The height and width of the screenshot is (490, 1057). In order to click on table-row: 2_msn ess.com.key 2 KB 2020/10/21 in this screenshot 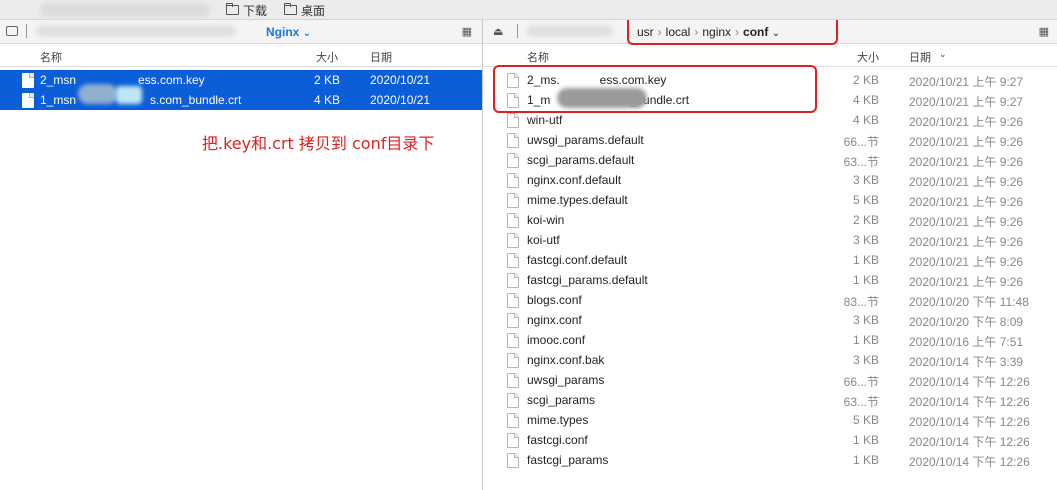, I will do `click(241, 80)`.